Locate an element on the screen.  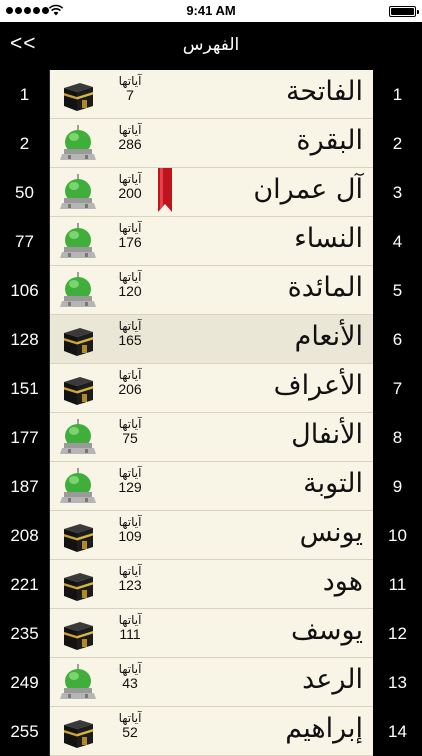
ayat-number: 7 is located at coordinates (130, 94).